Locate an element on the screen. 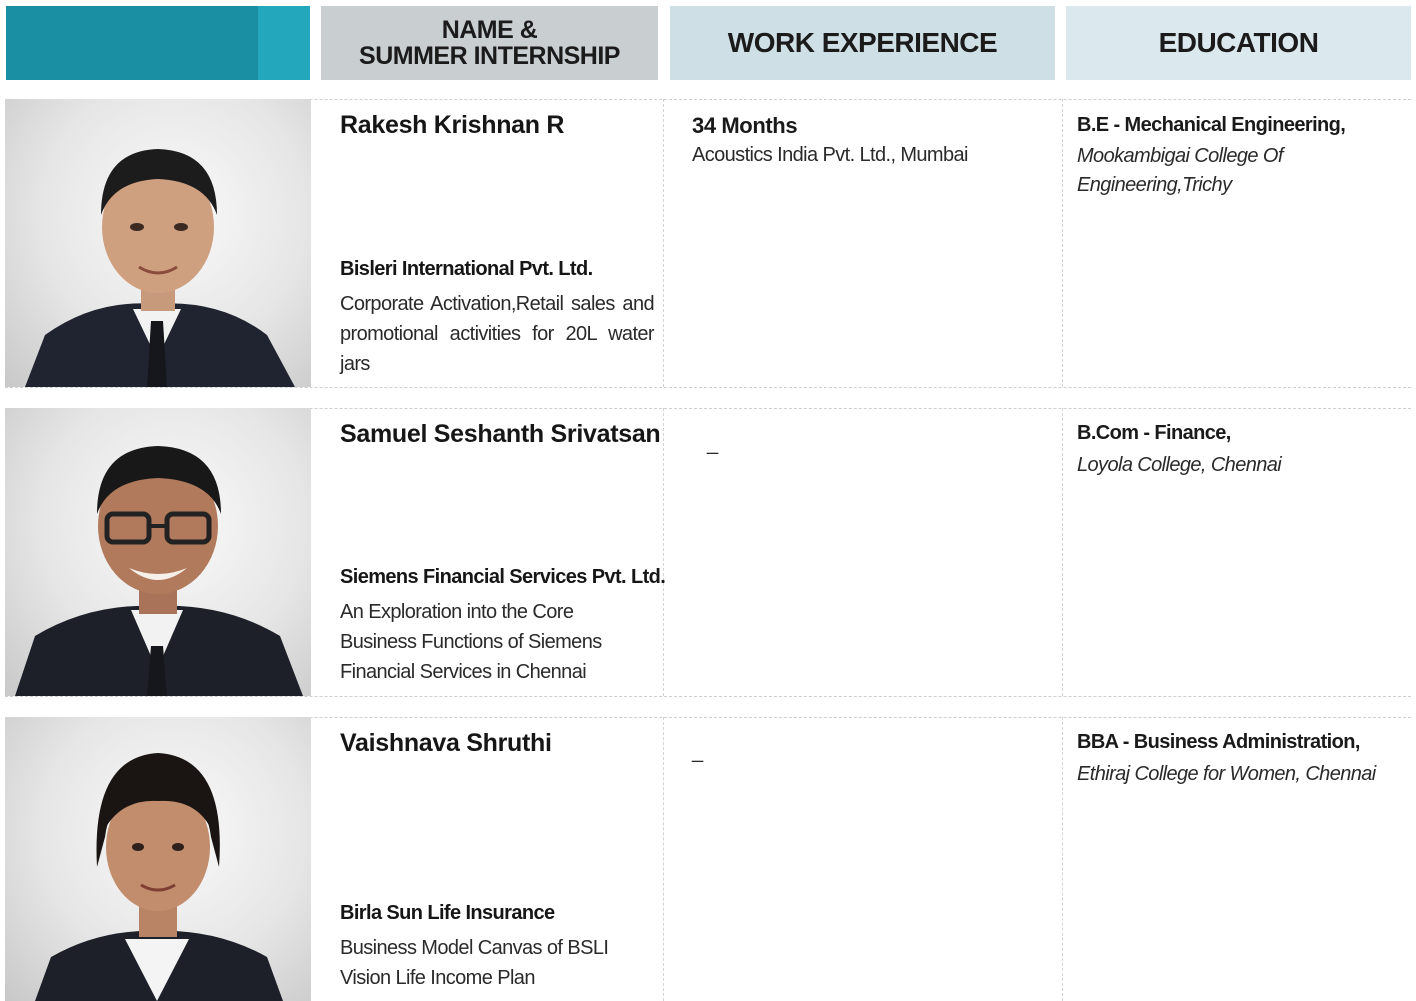  education-institution: Loyola College, Chennai is located at coordinates (1179, 465).